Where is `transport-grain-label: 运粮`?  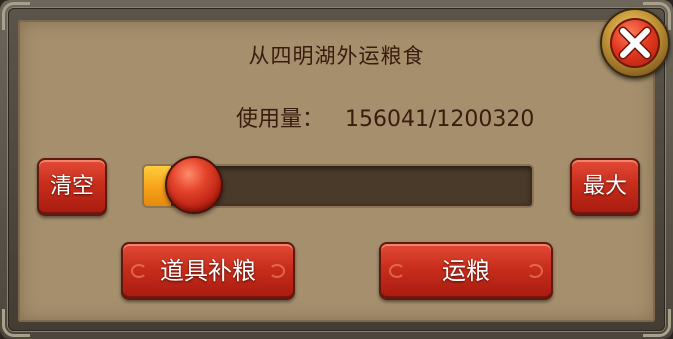 transport-grain-label: 运粮 is located at coordinates (466, 271).